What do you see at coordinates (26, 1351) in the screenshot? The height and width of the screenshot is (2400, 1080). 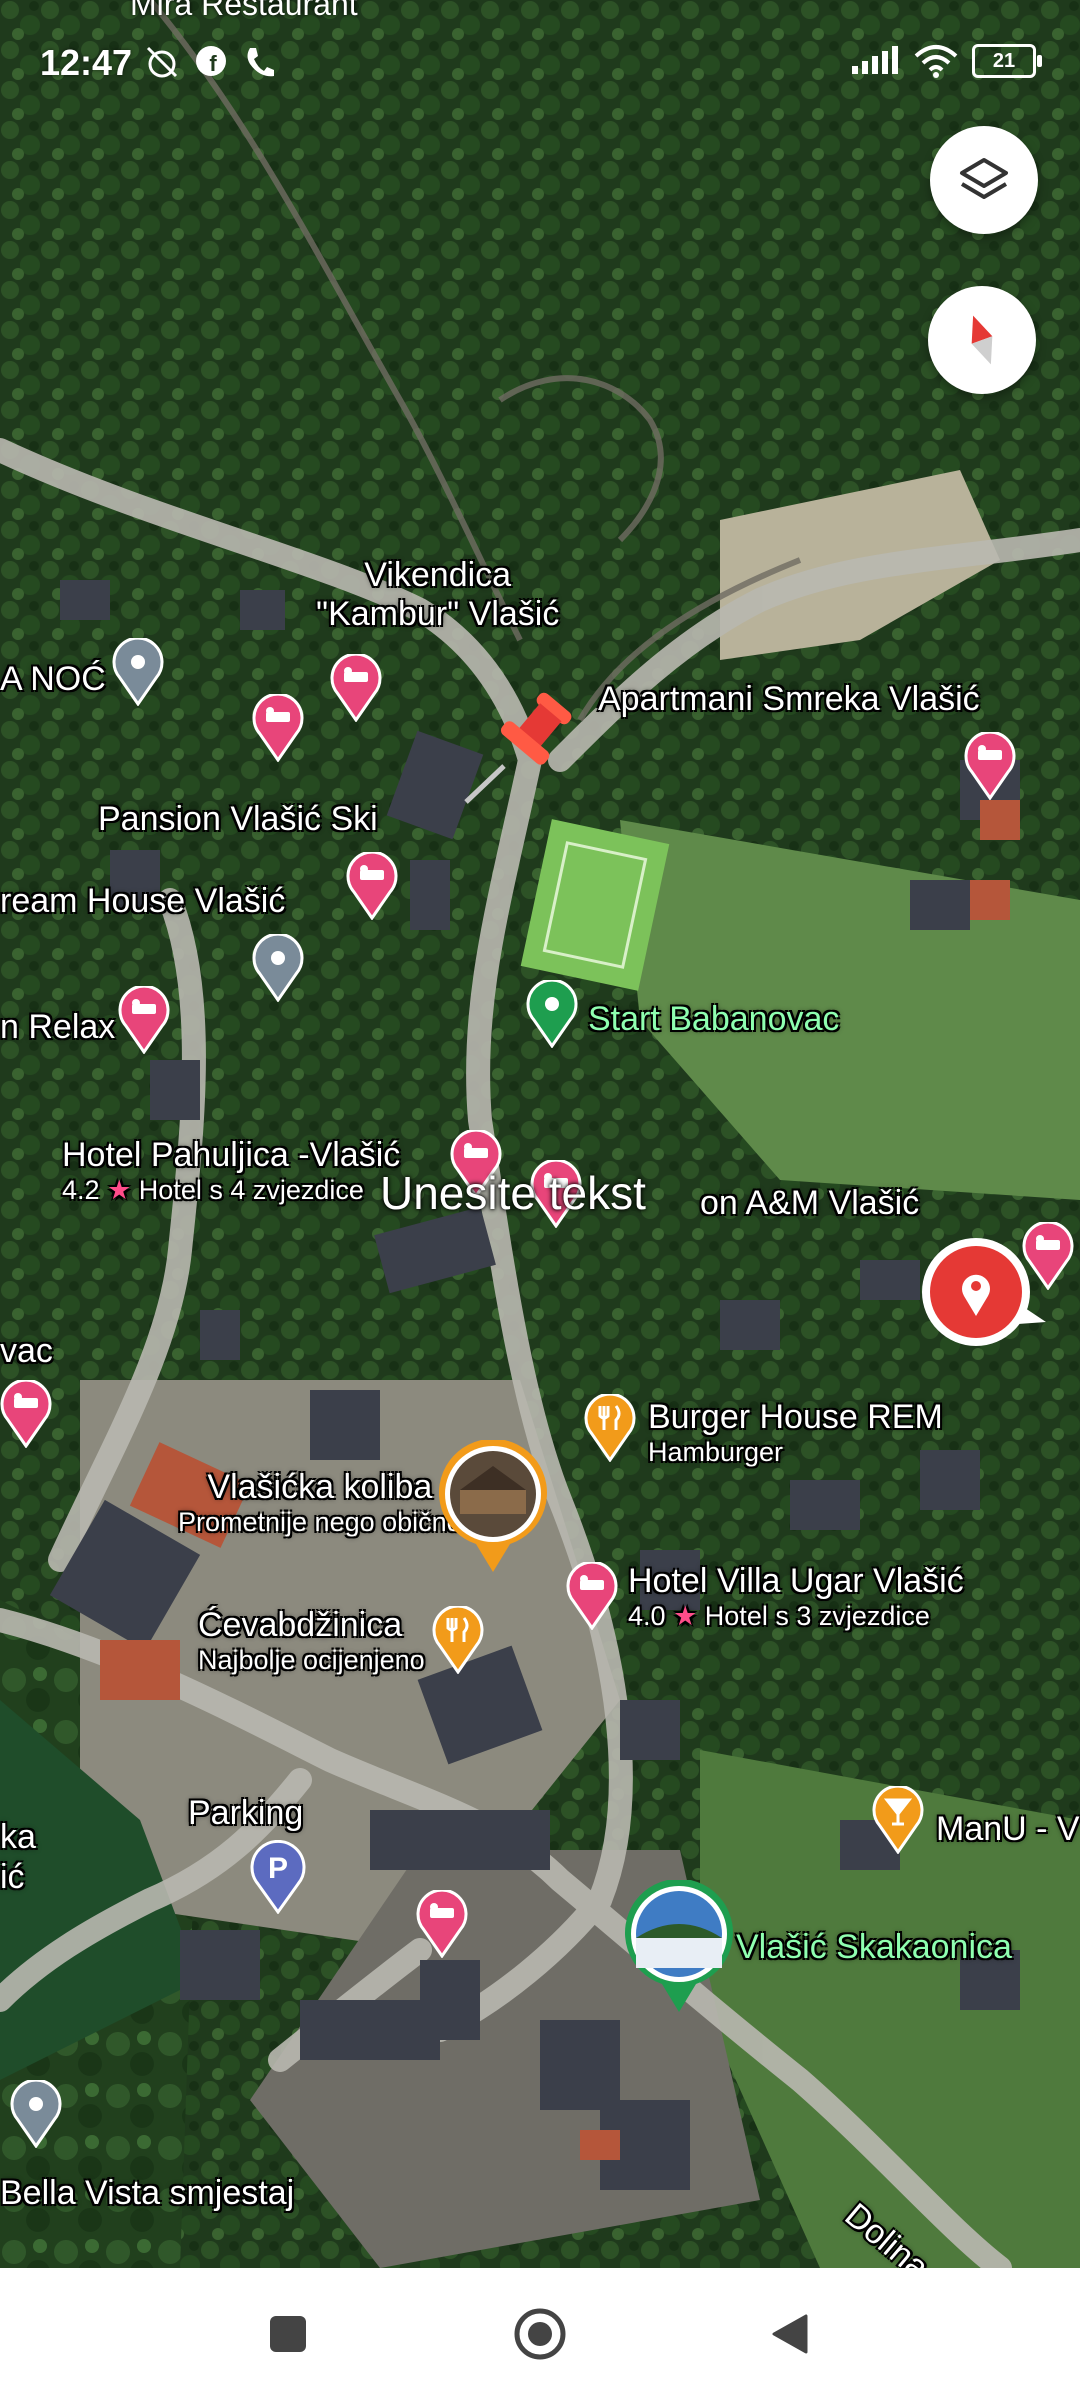 I see `place-label-vac: vac` at bounding box center [26, 1351].